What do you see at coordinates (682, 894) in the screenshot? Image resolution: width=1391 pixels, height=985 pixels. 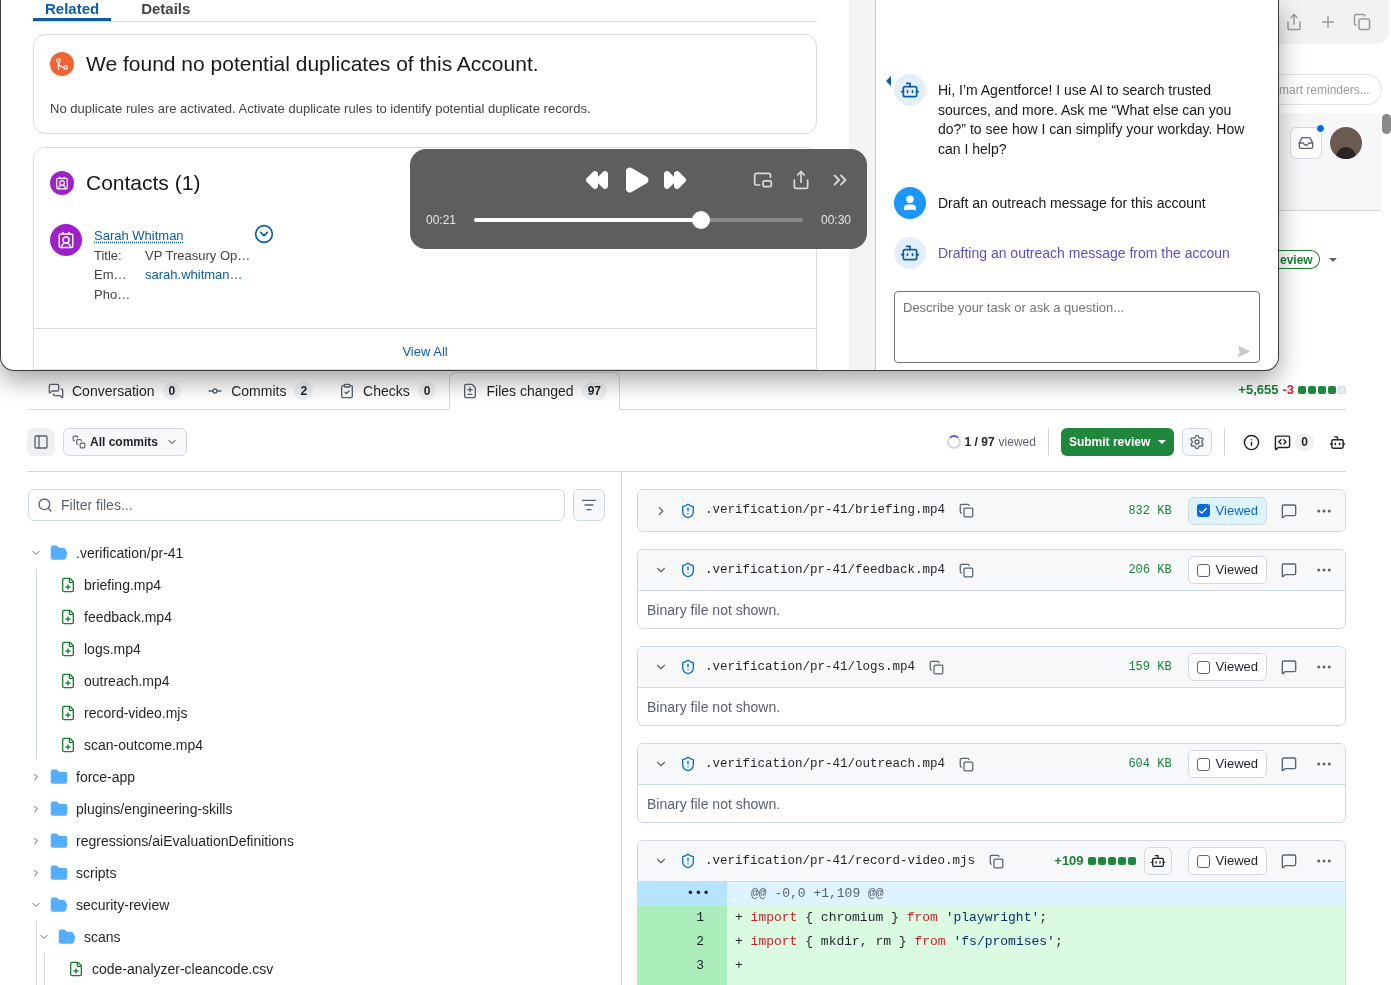 I see `expand-lines-button: •••` at bounding box center [682, 894].